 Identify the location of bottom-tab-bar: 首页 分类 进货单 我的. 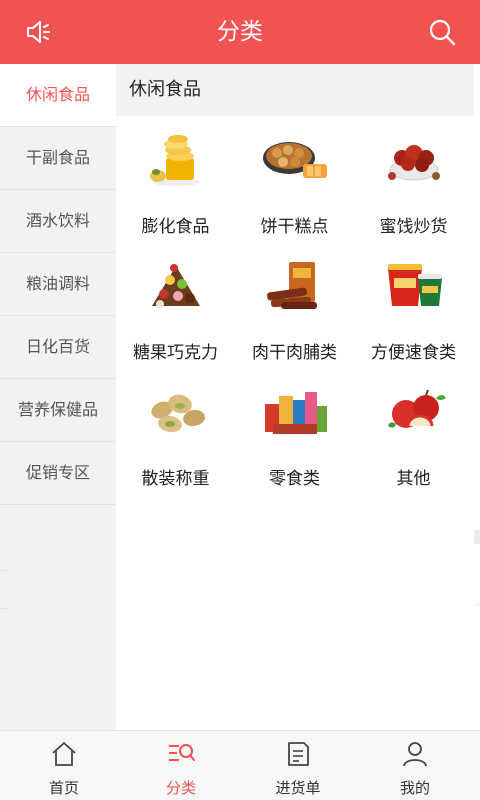
(240, 765).